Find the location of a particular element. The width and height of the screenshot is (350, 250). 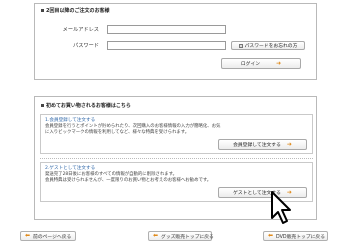

login-section-title: 2回目以降のご注文のお客様 is located at coordinates (75, 10).